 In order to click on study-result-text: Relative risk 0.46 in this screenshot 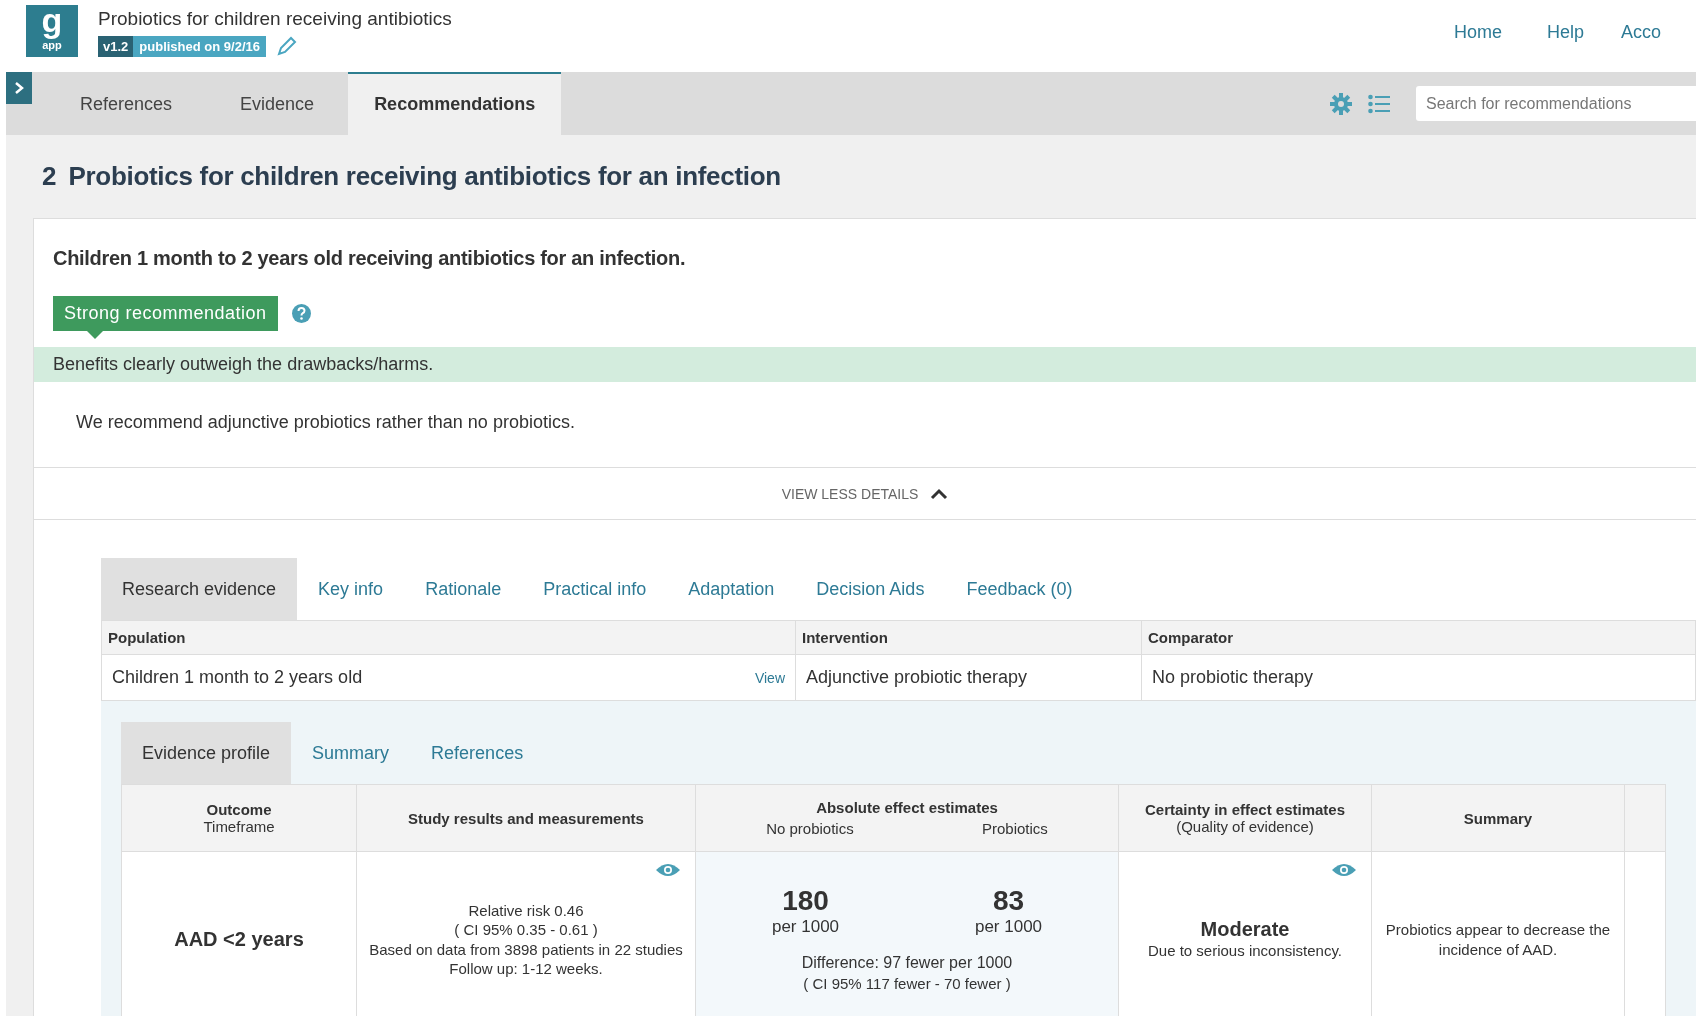, I will do `click(526, 910)`.